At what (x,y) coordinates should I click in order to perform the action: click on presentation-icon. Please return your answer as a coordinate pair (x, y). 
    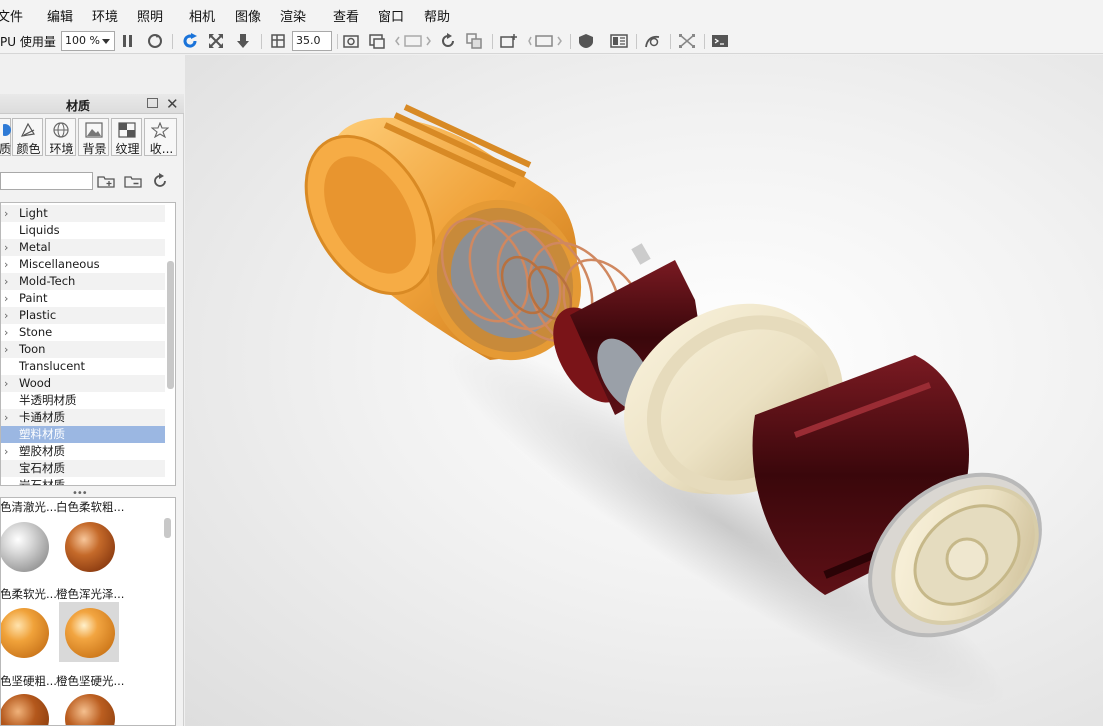
    Looking at the image, I should click on (619, 41).